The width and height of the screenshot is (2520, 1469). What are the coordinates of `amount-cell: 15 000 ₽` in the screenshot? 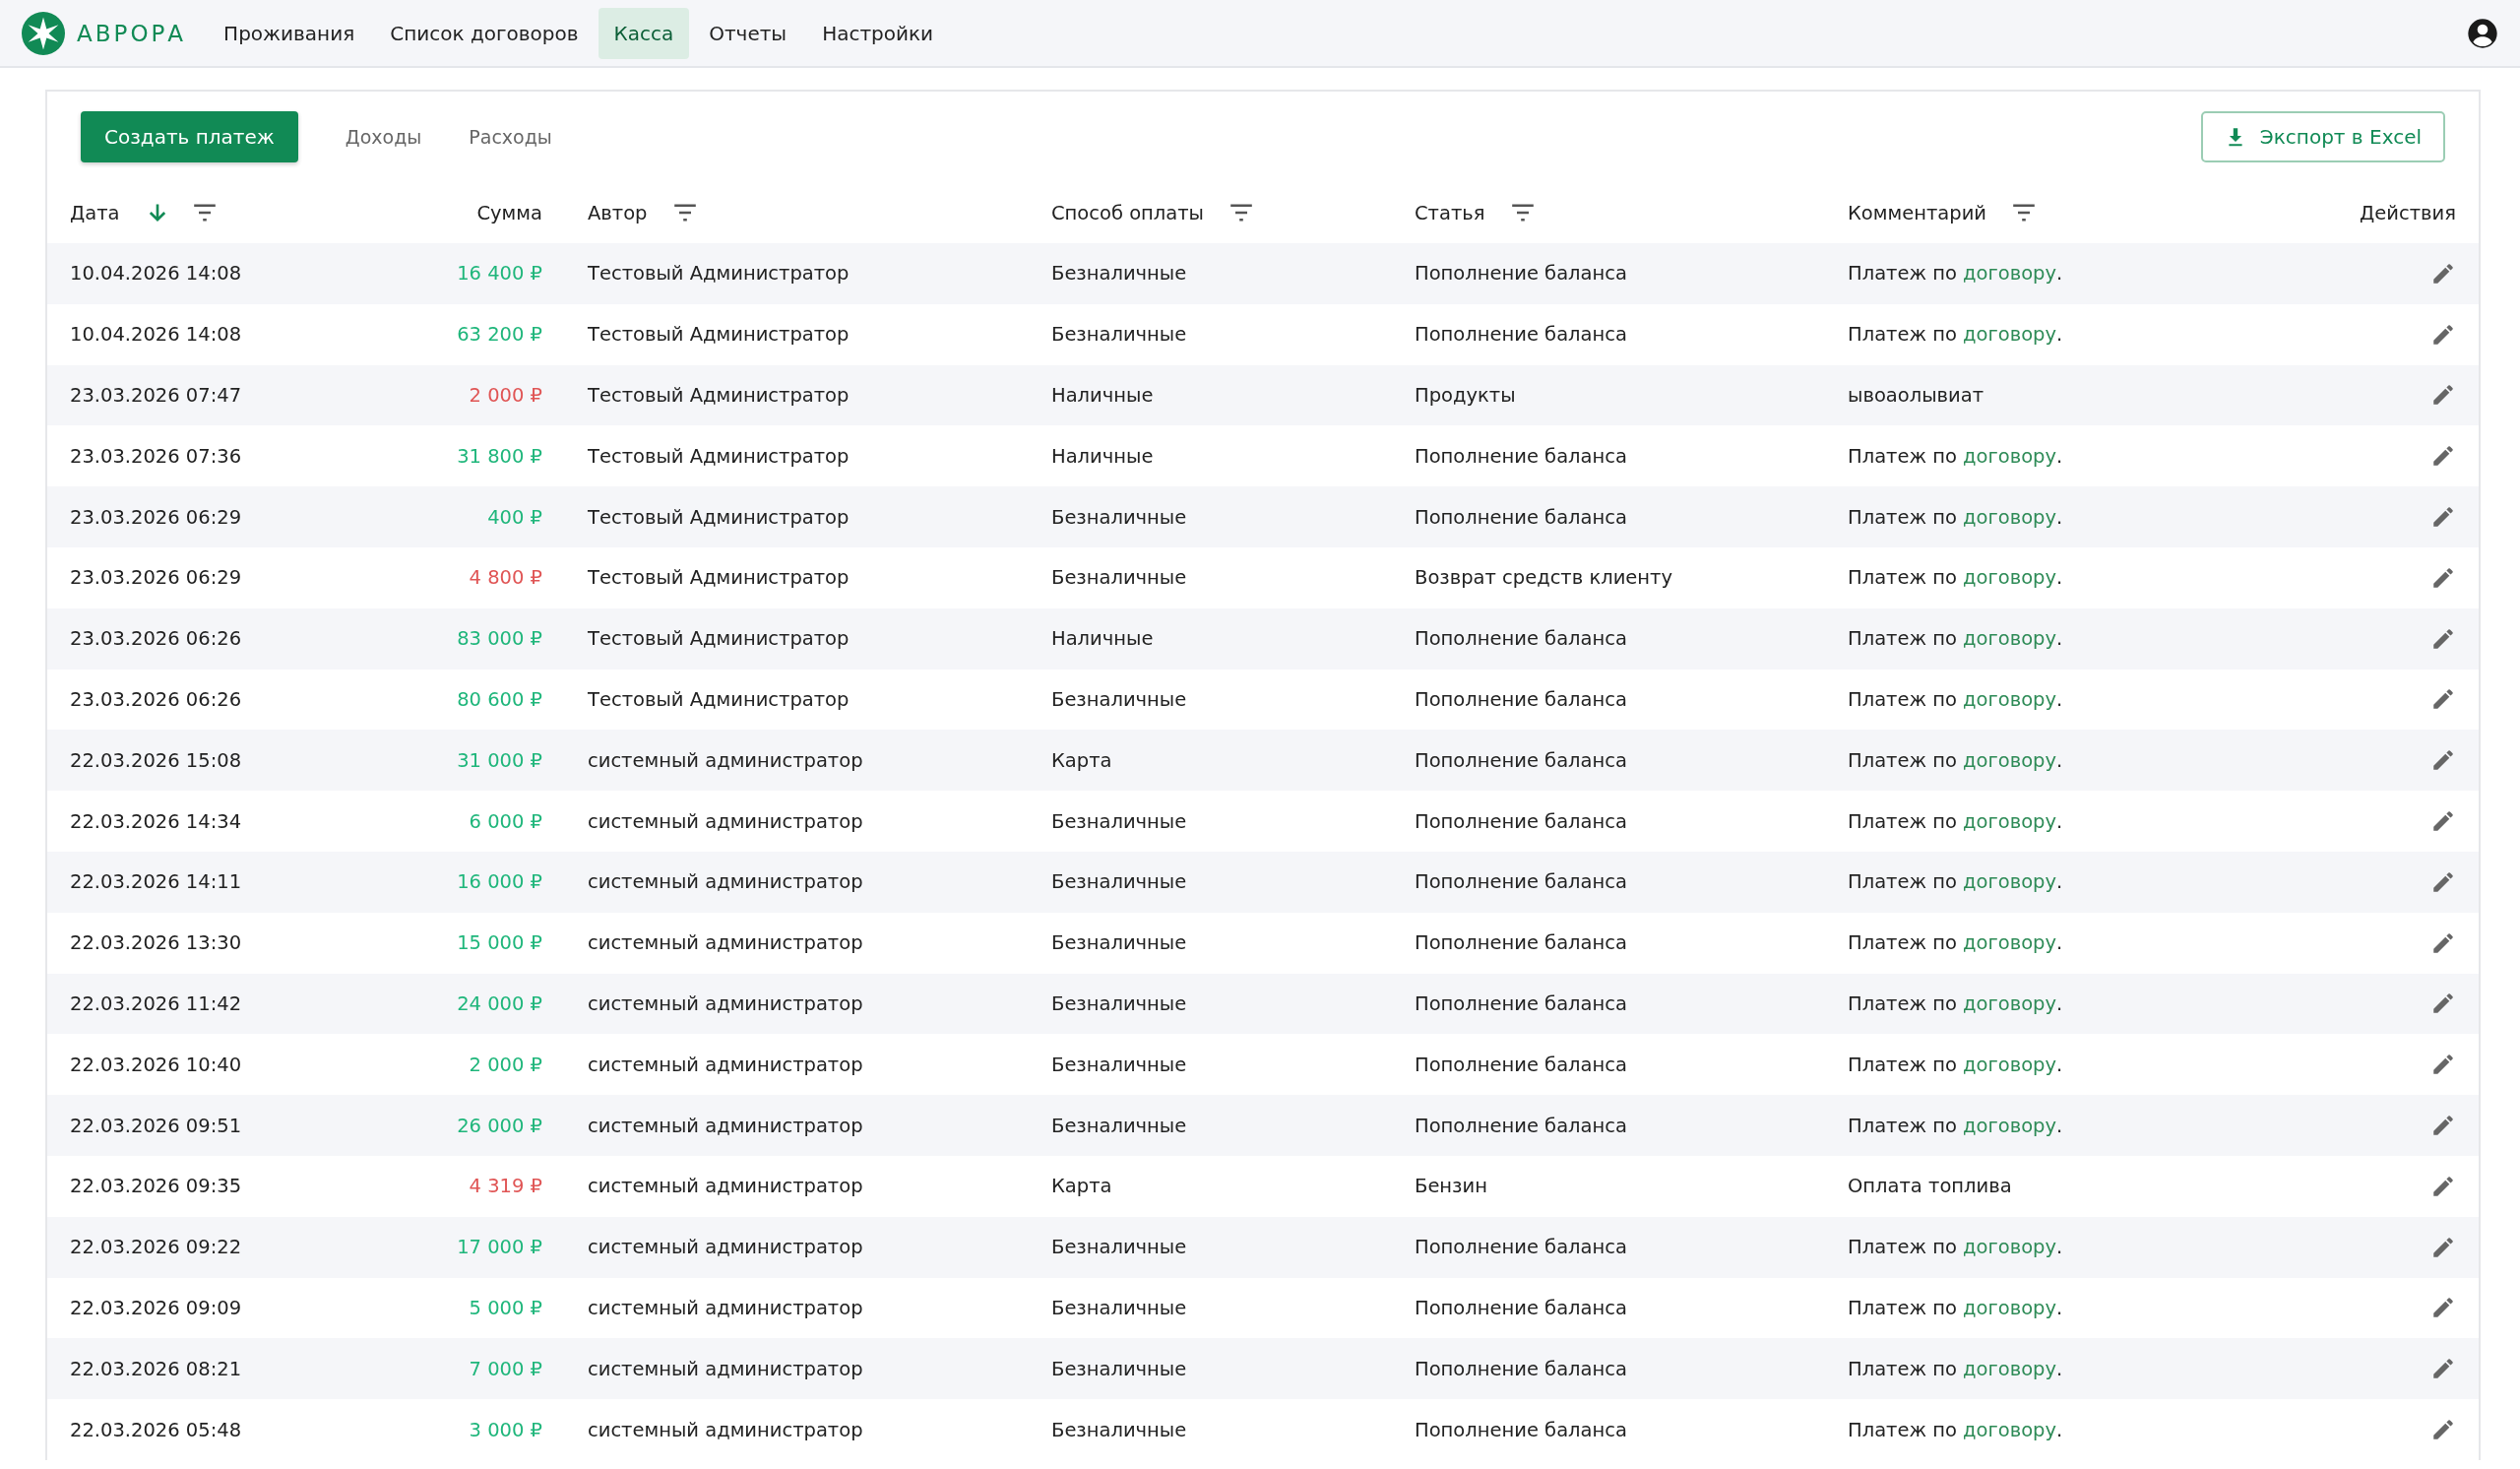 It's located at (499, 943).